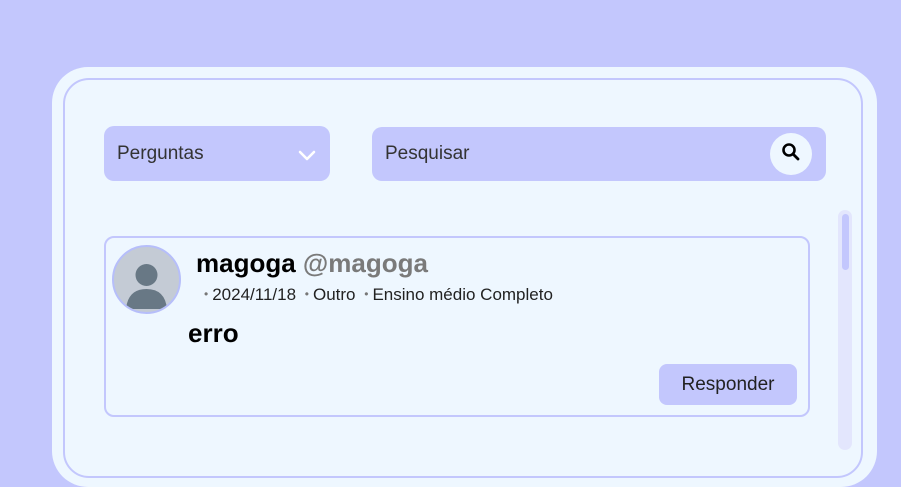 This screenshot has width=901, height=487. I want to click on search-button, so click(791, 154).